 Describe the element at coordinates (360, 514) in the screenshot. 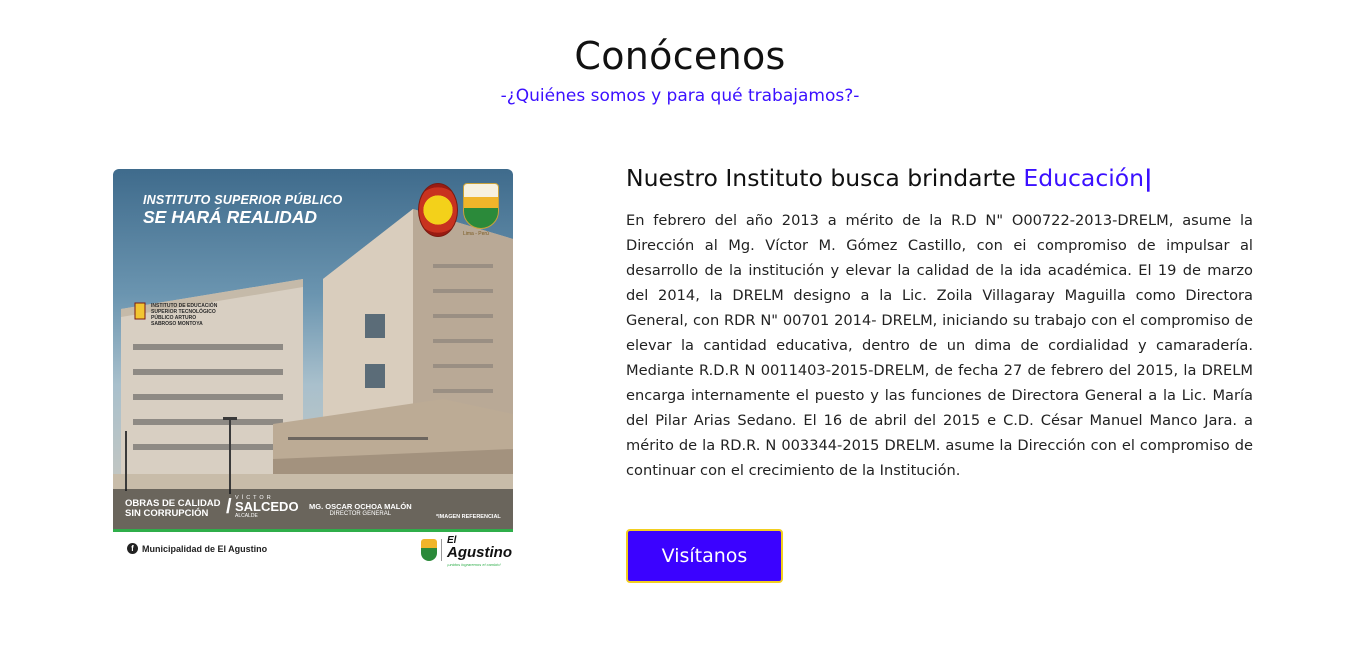

I see `director-role: DIRECTOR GENERAL` at that location.